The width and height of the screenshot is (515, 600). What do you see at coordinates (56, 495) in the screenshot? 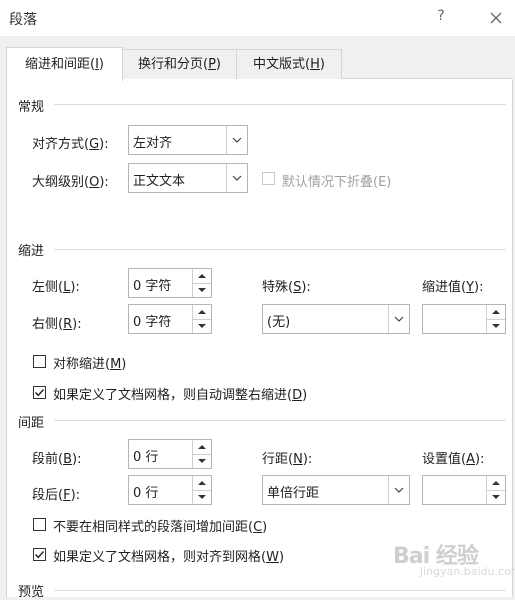
I see `spacing-after-label: 段后(F):` at bounding box center [56, 495].